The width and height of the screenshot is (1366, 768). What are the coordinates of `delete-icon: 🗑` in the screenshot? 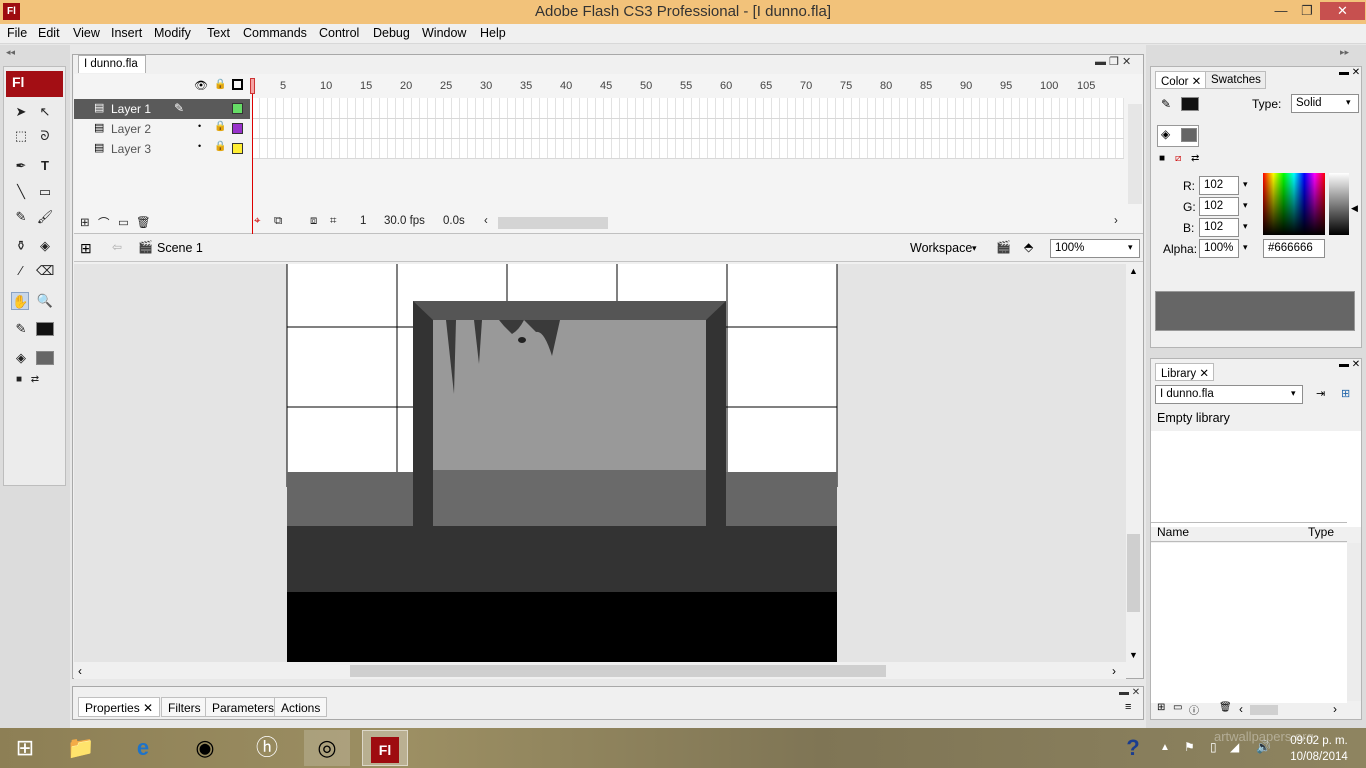 It's located at (1225, 707).